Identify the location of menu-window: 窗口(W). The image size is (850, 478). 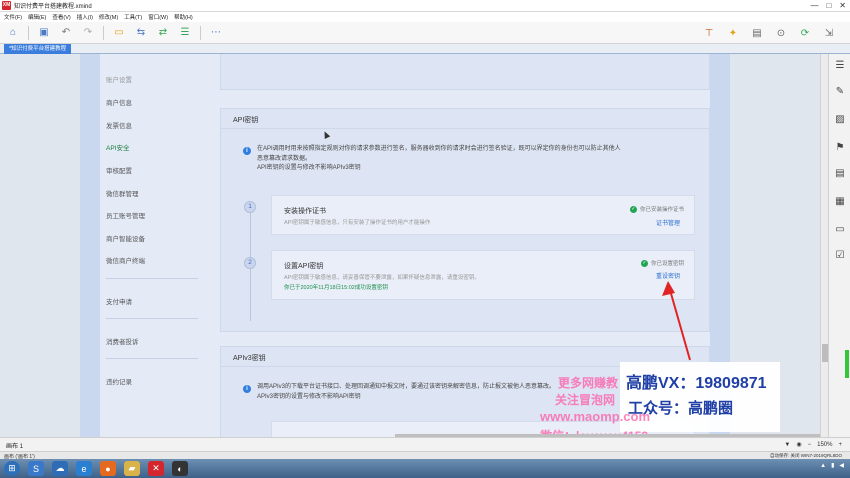
(158, 17).